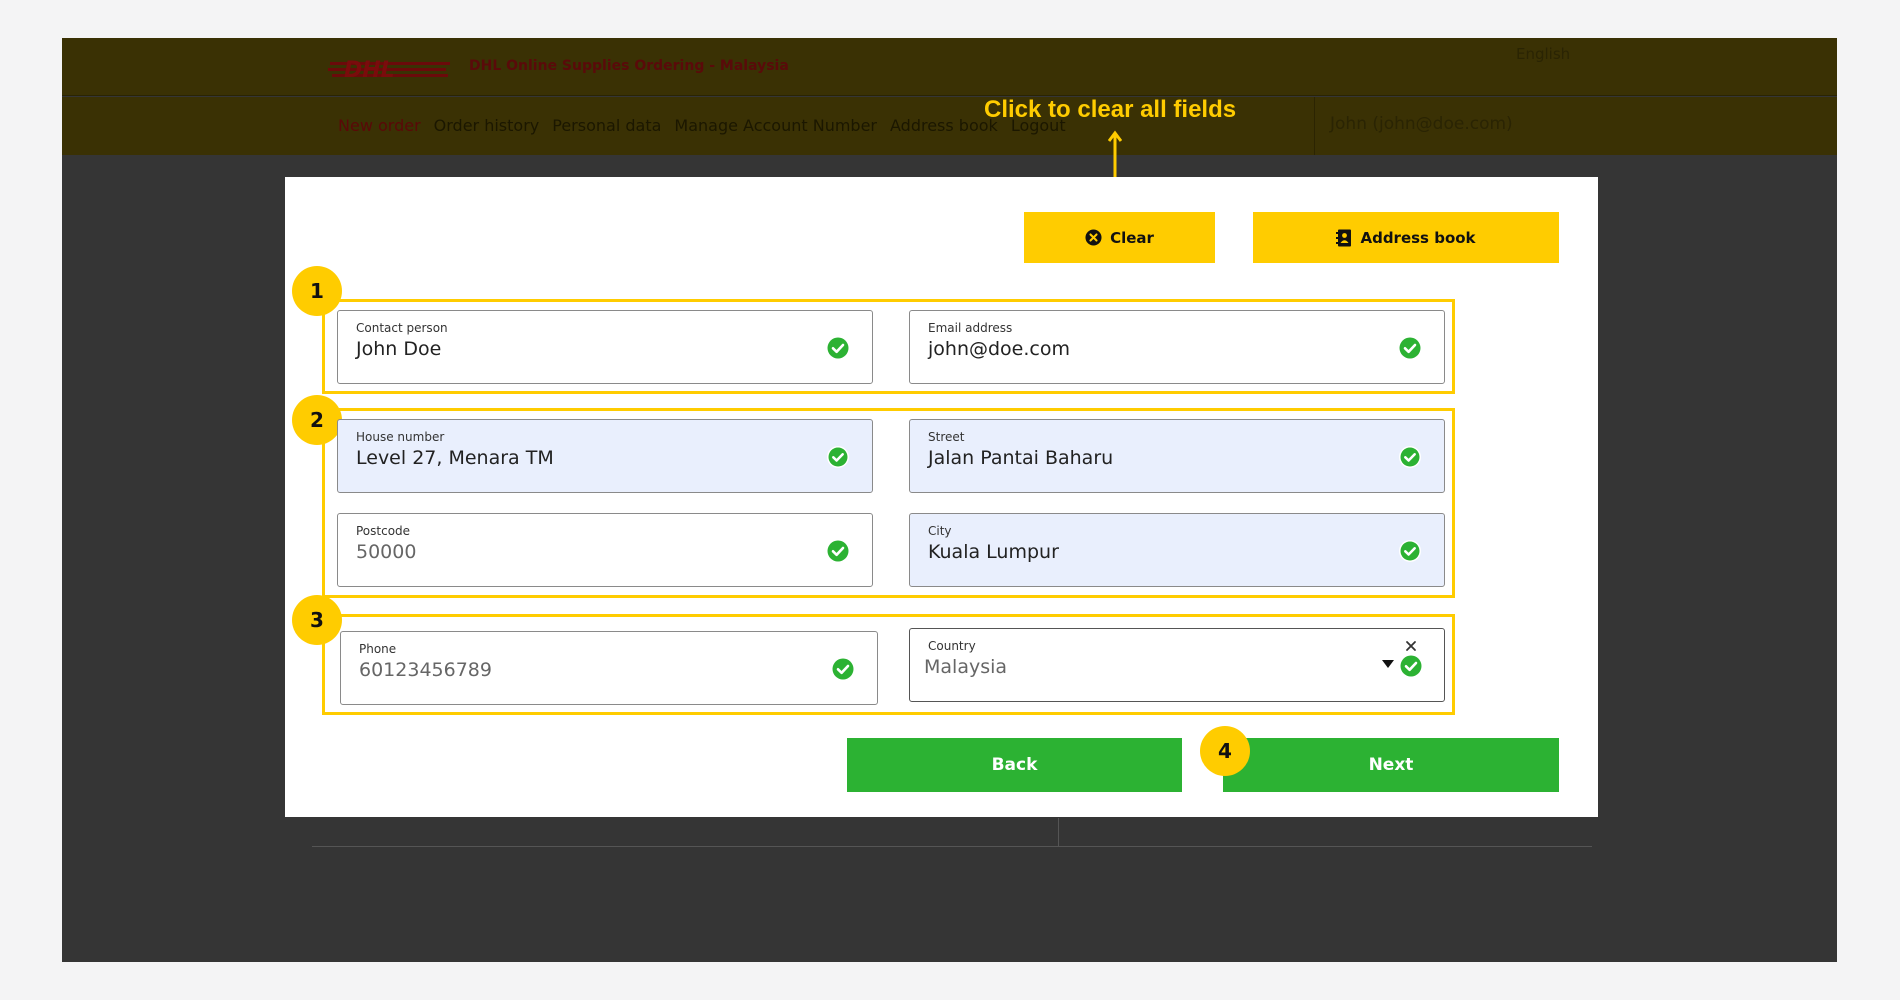 The width and height of the screenshot is (1900, 1000). What do you see at coordinates (1411, 646) in the screenshot?
I see `clear-selection-icon` at bounding box center [1411, 646].